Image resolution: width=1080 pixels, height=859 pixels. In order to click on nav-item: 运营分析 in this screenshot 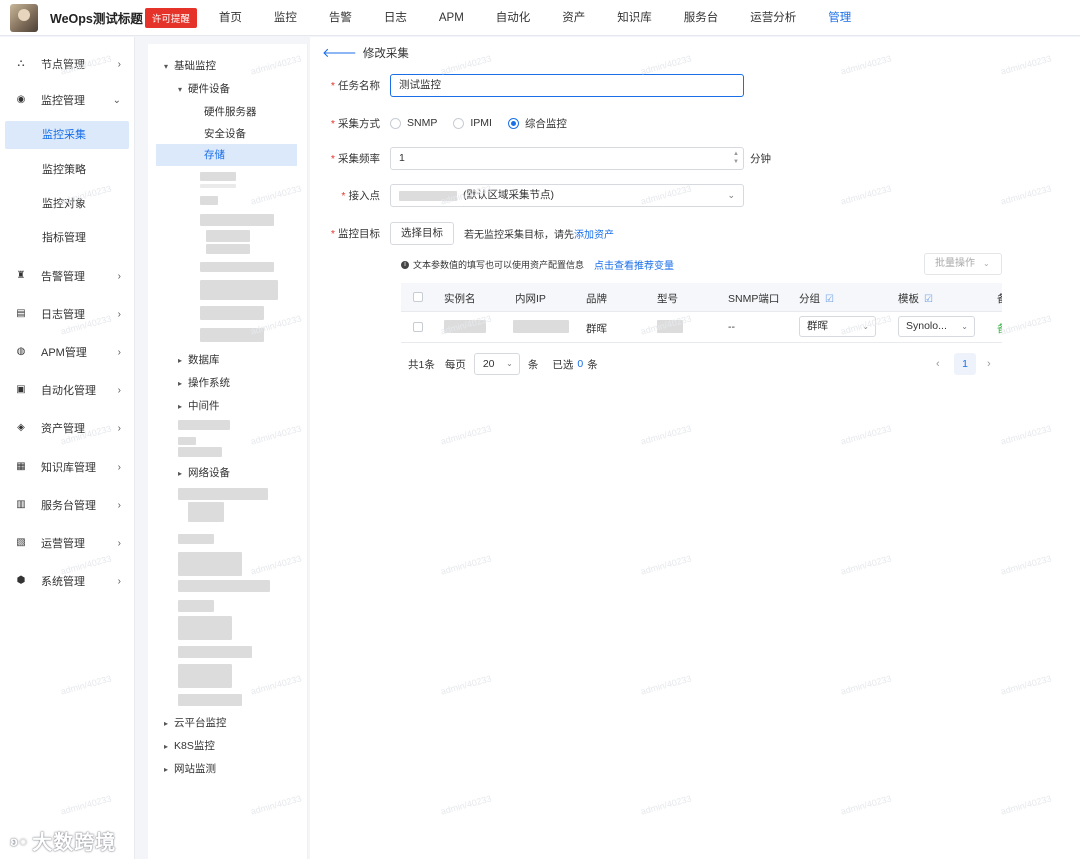, I will do `click(773, 18)`.